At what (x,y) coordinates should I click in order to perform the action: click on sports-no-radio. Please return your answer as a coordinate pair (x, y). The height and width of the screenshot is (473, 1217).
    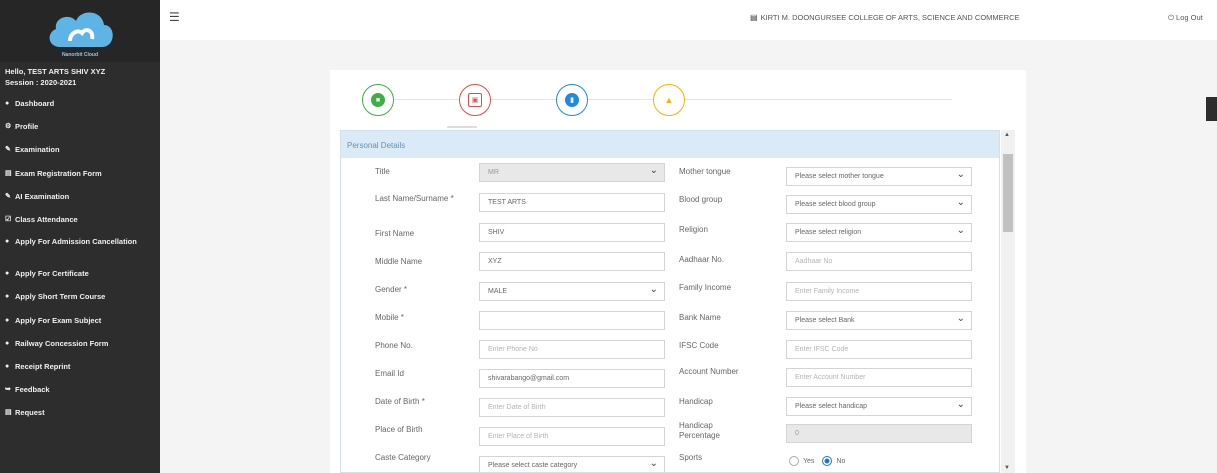
    Looking at the image, I should click on (827, 461).